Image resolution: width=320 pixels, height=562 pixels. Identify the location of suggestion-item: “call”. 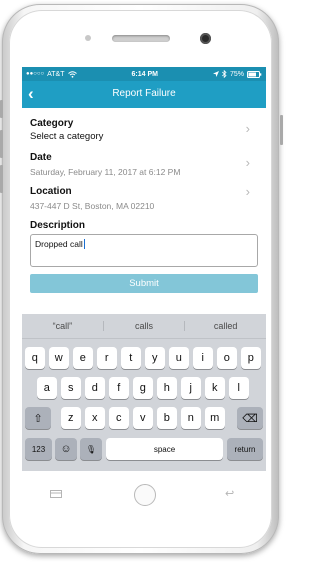
(62, 326).